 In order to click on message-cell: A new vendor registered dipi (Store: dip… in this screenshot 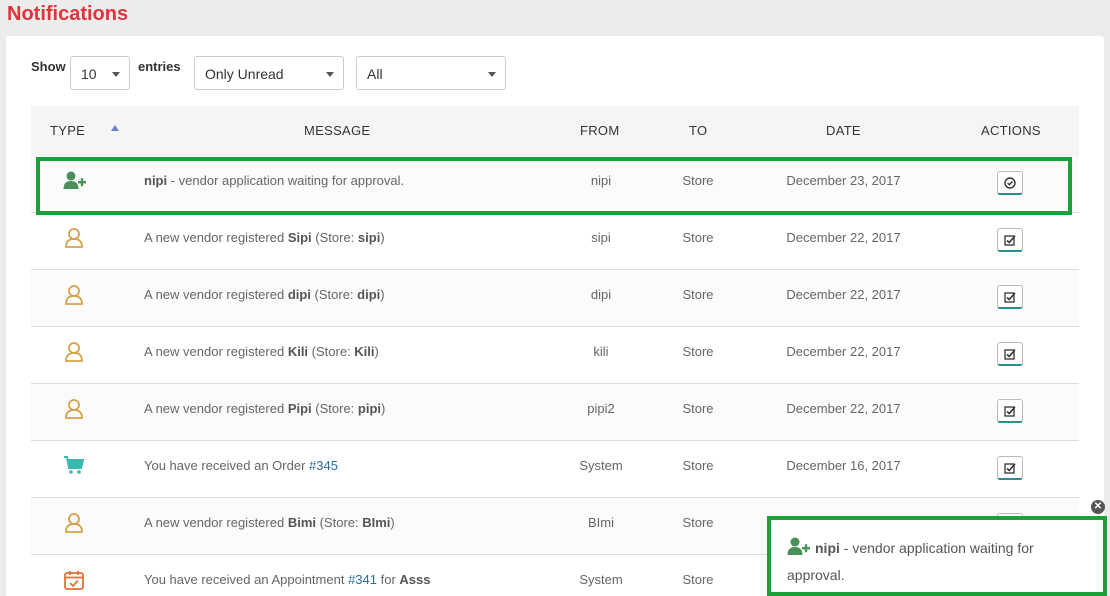, I will do `click(264, 294)`.